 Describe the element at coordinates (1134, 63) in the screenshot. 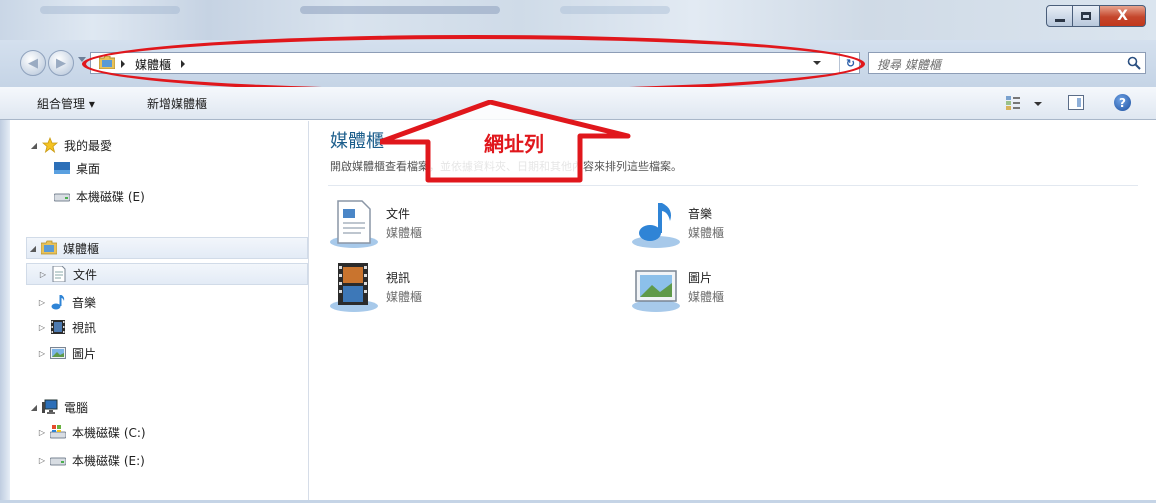

I see `search-icon` at that location.